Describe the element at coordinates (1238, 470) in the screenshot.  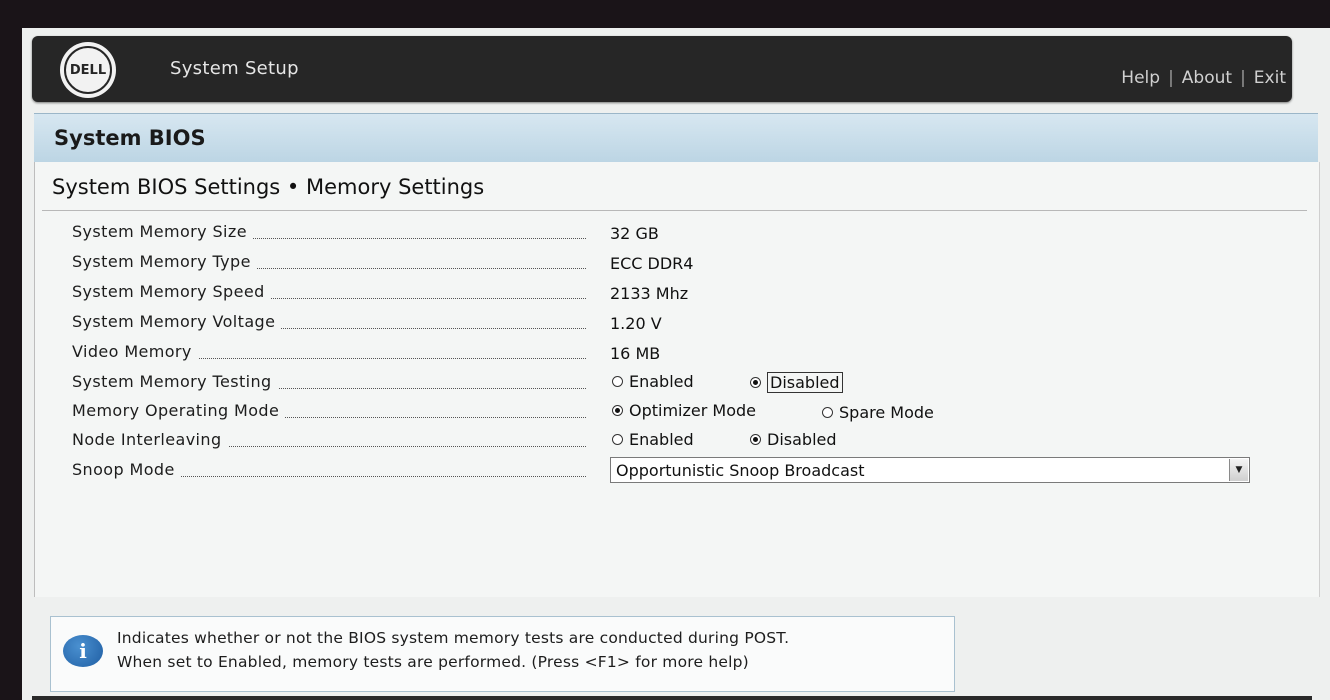
I see `chevron-down-icon: ▼` at that location.